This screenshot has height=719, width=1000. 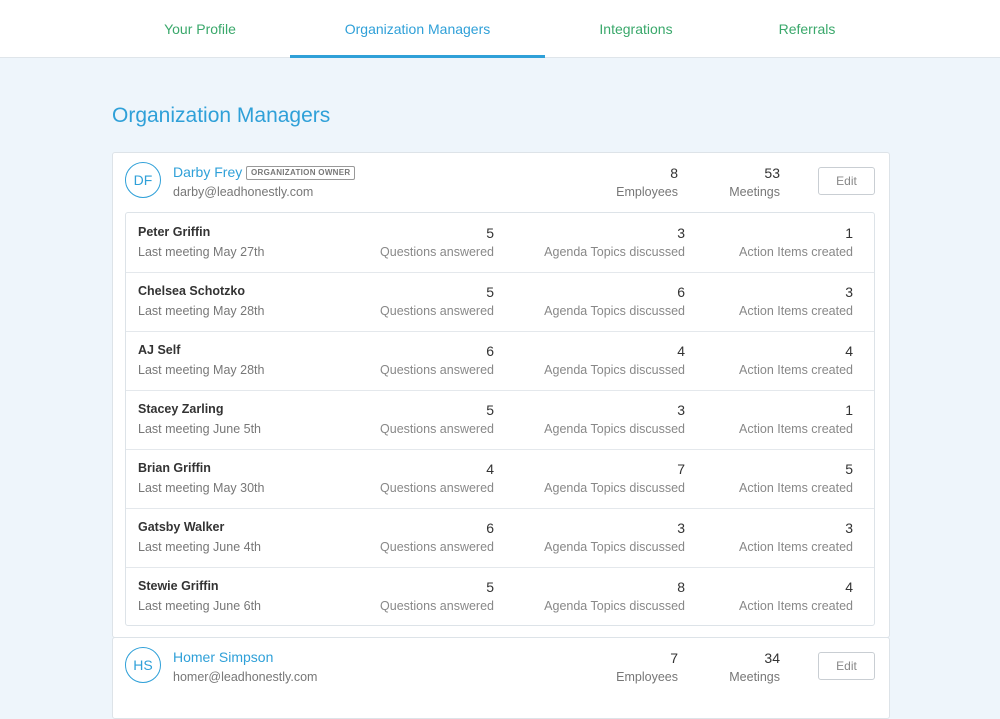 What do you see at coordinates (849, 469) in the screenshot?
I see `actions-count: 5` at bounding box center [849, 469].